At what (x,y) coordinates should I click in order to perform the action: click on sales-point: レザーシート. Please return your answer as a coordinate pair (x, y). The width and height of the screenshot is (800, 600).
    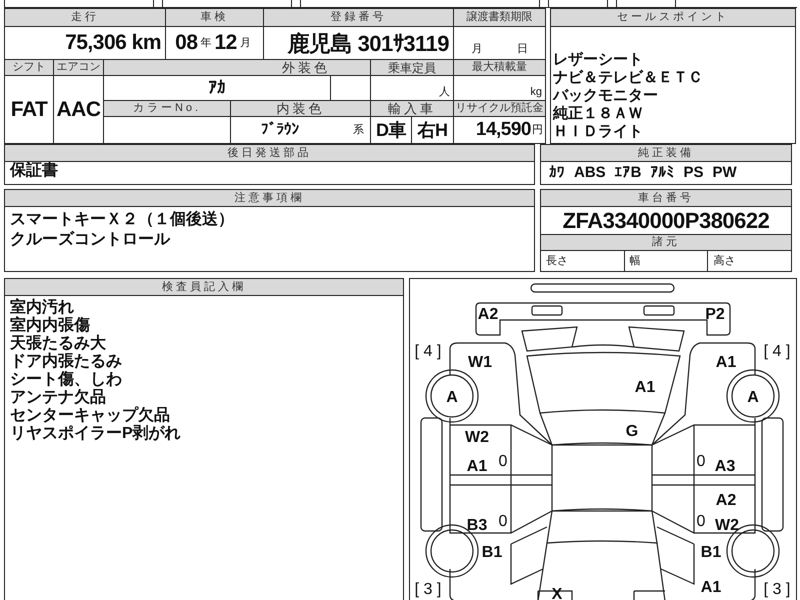
    Looking at the image, I should click on (598, 60).